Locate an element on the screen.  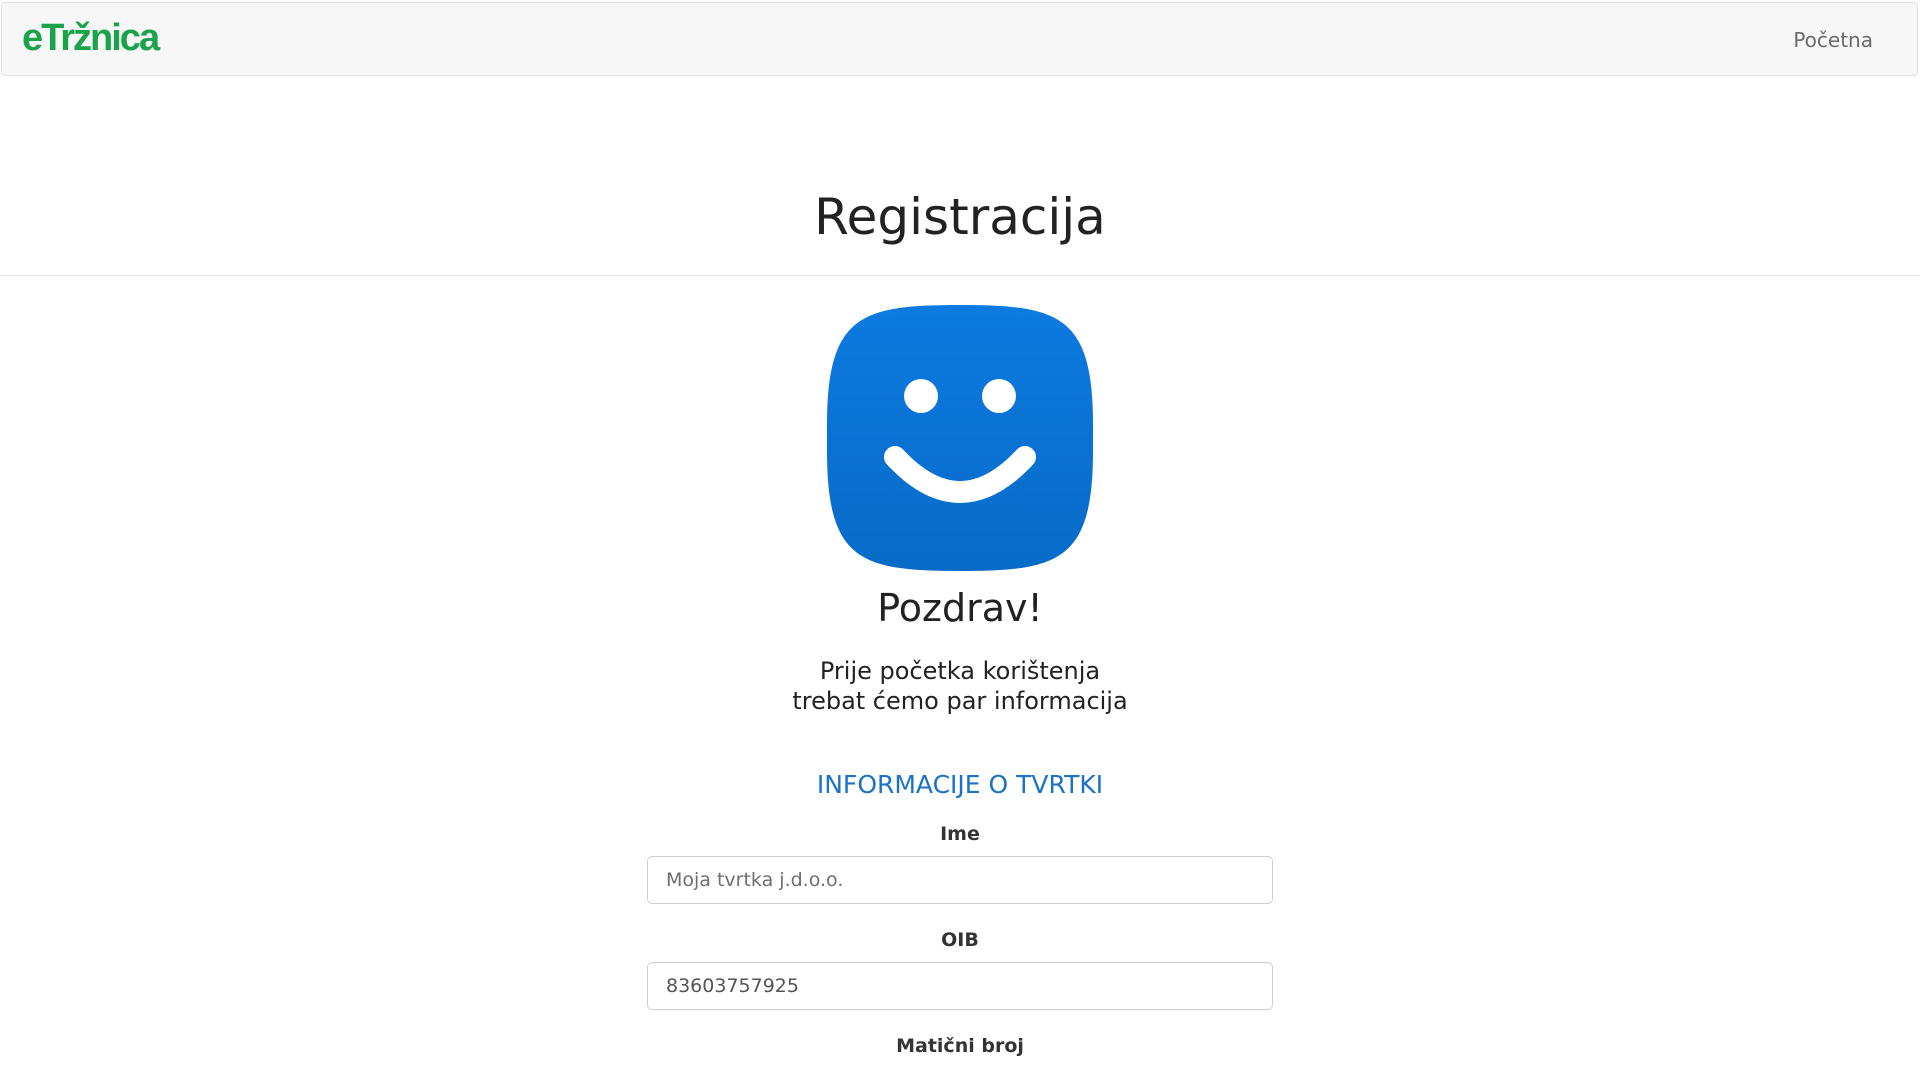
greeting-heading: Pozdrav! is located at coordinates (960, 608).